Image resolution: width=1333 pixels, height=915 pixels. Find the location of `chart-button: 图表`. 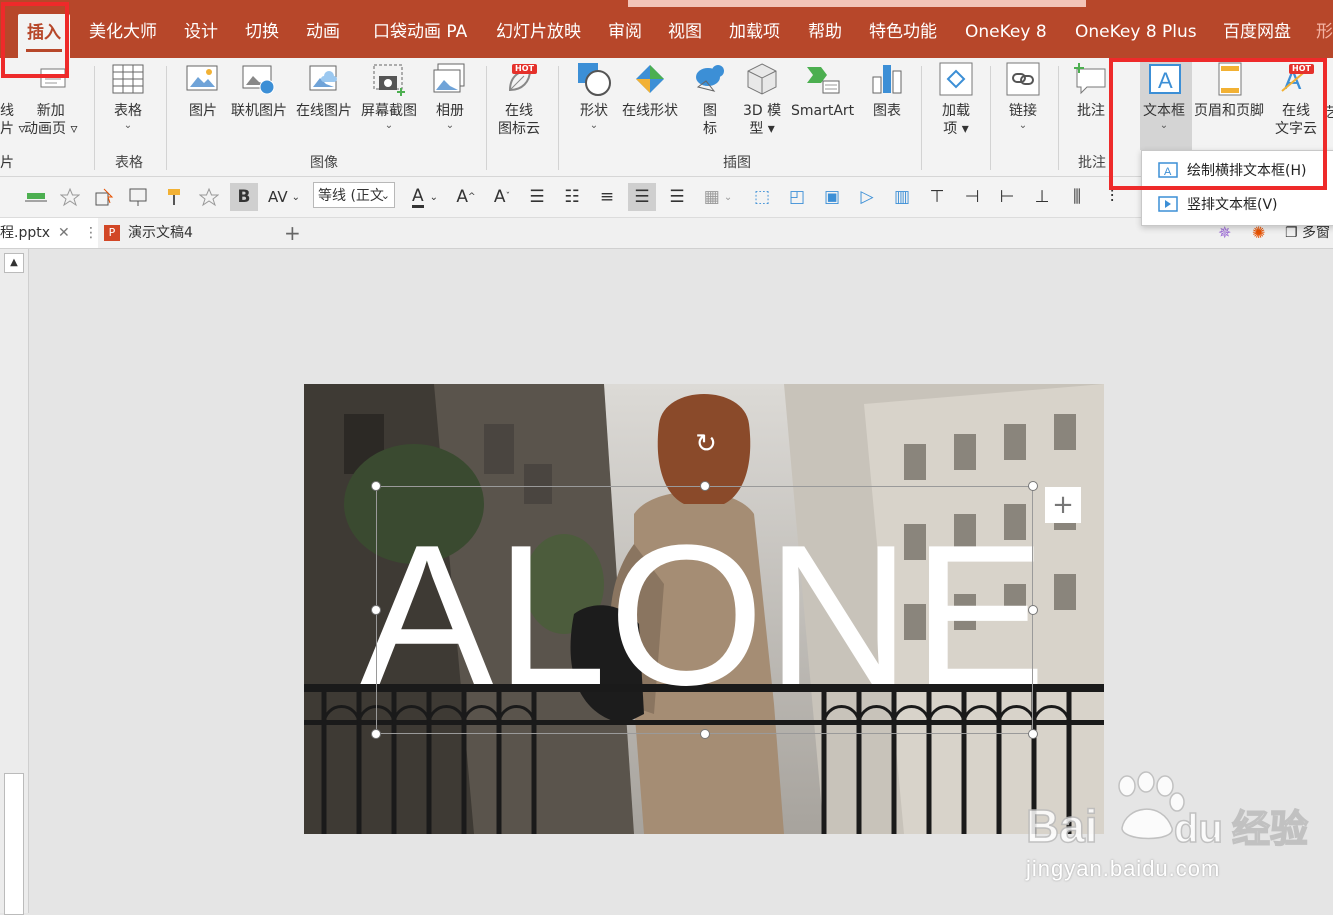

chart-button: 图表 is located at coordinates (887, 90).